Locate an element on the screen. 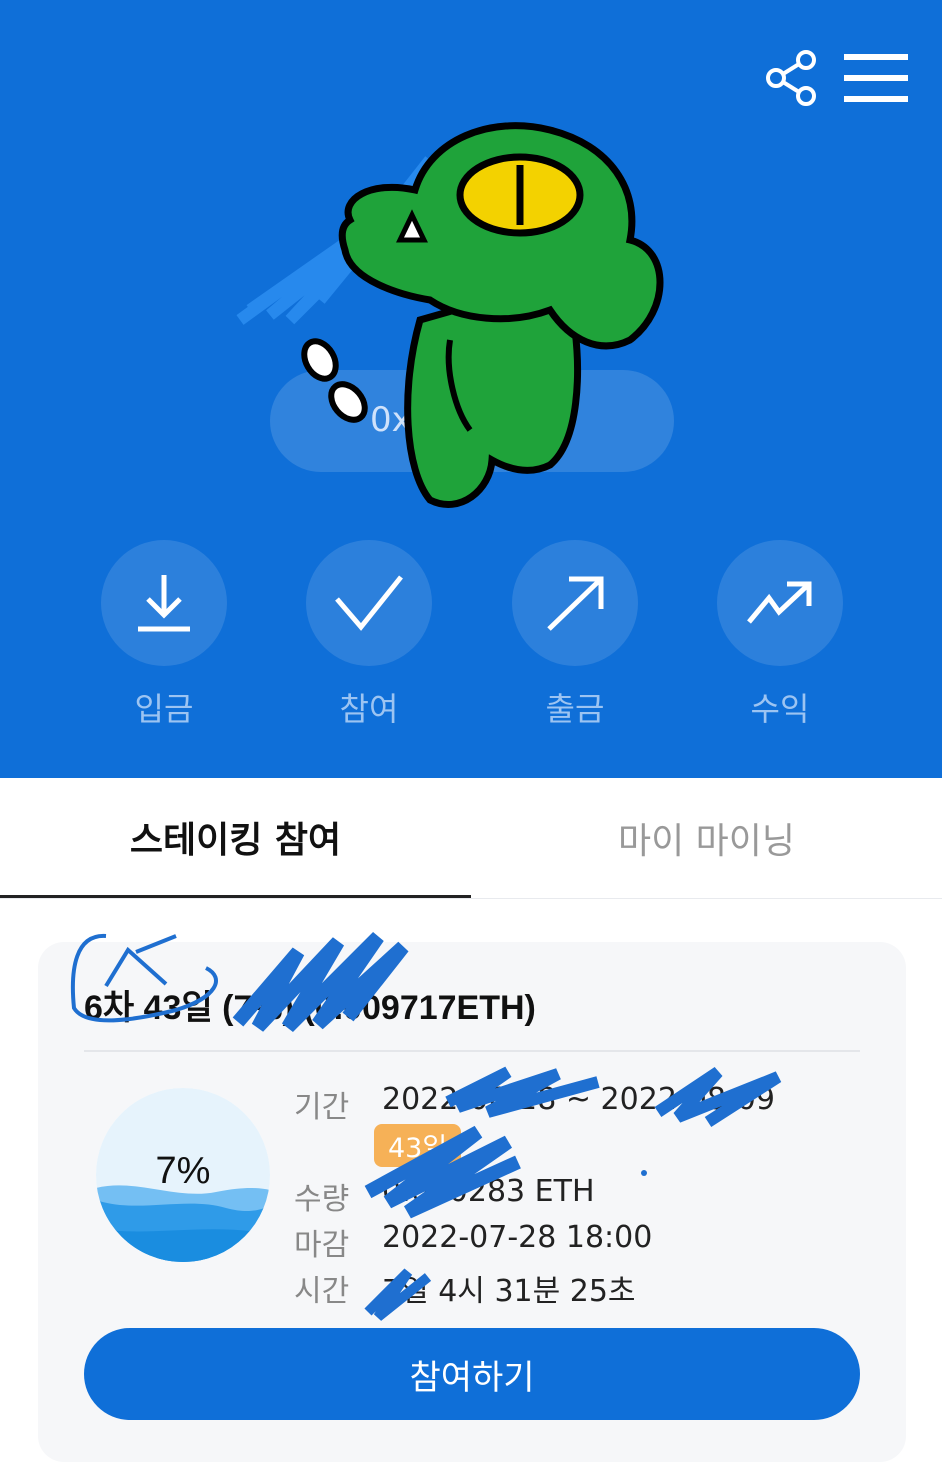 Image resolution: width=942 pixels, height=1462 pixels. row-time-key: 시간 is located at coordinates (322, 1291).